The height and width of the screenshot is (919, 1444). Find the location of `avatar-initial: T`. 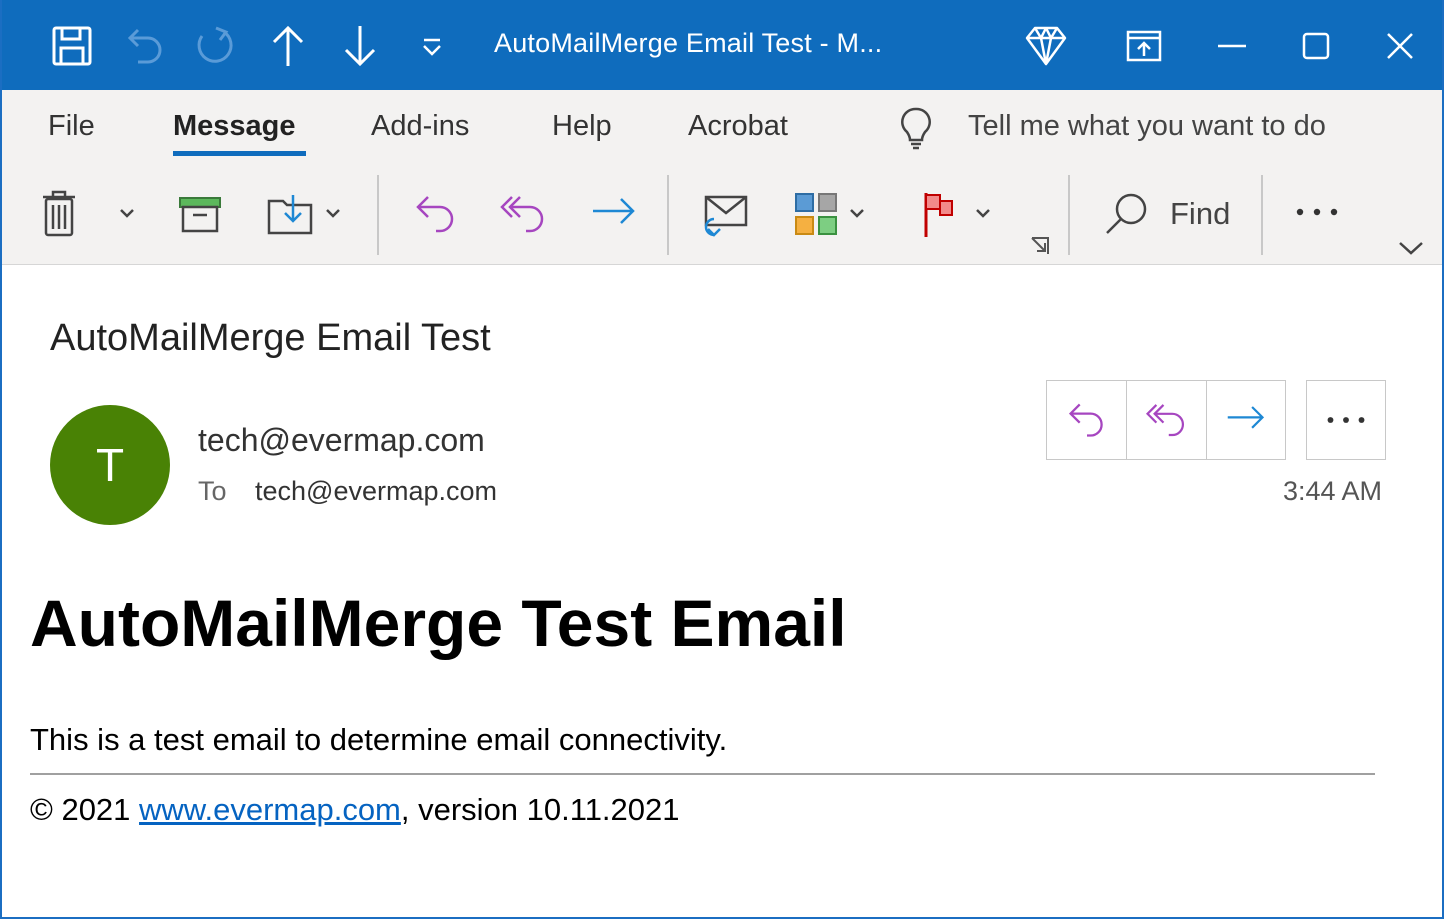

avatar-initial: T is located at coordinates (110, 465).